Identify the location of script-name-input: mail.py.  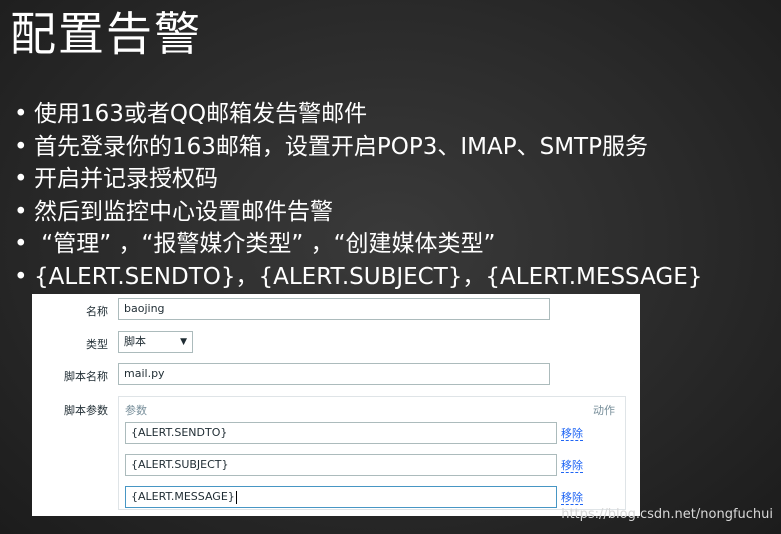
(334, 374).